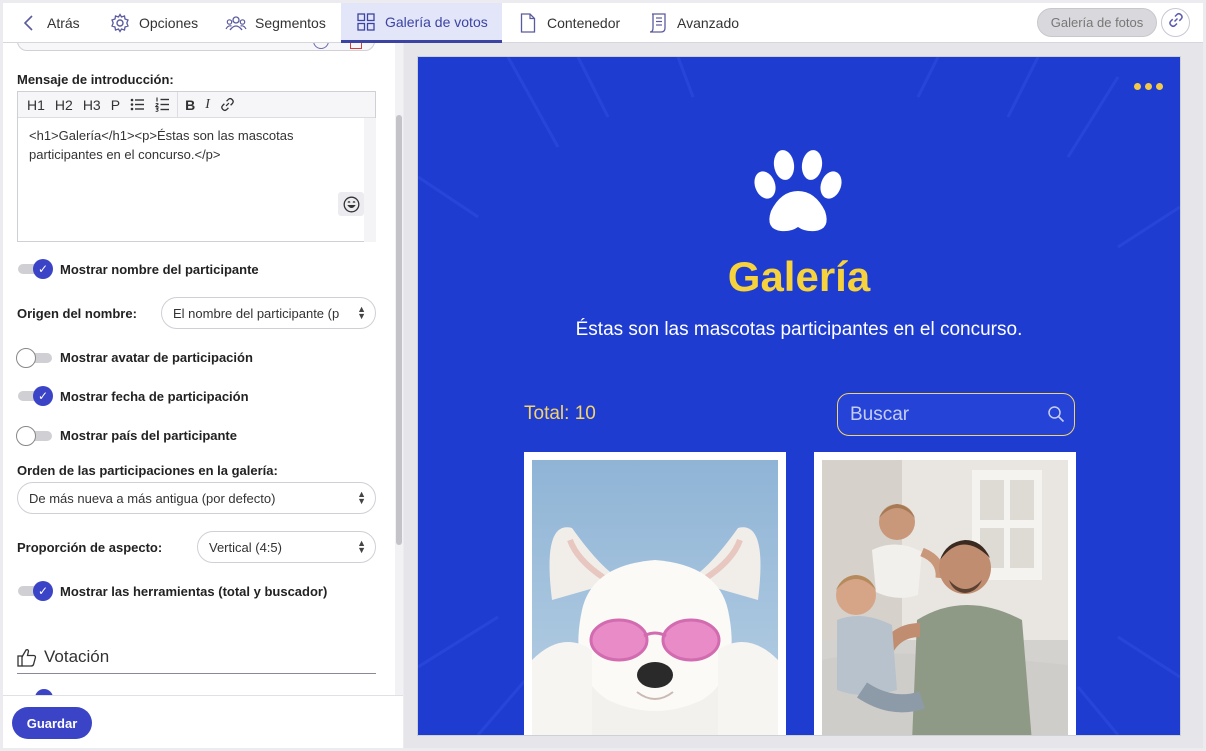 This screenshot has height=751, width=1206. I want to click on gear-icon, so click(120, 23).